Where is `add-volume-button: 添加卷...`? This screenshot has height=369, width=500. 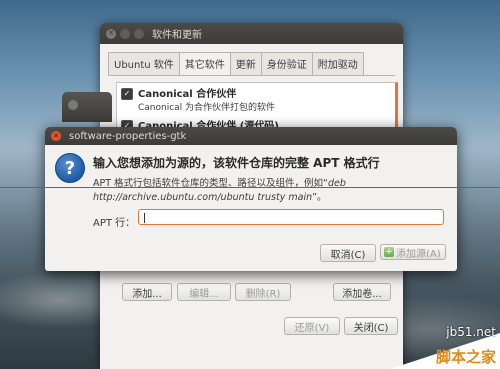
add-volume-button: 添加卷... is located at coordinates (362, 292).